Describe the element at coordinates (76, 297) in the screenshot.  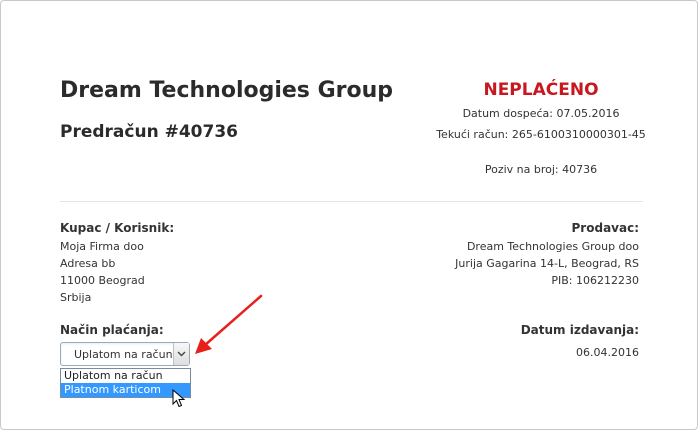
I see `buyer-line: Srbija` at that location.